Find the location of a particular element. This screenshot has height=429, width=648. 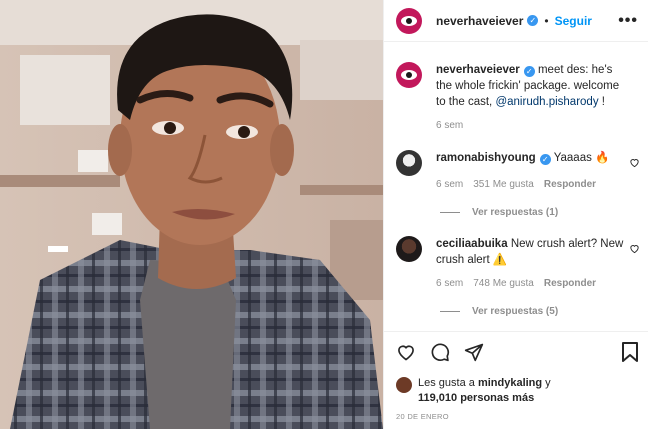

comment-item: ramonabishyoung ✓ Yaaaas 🔥 is located at coordinates (519, 163).